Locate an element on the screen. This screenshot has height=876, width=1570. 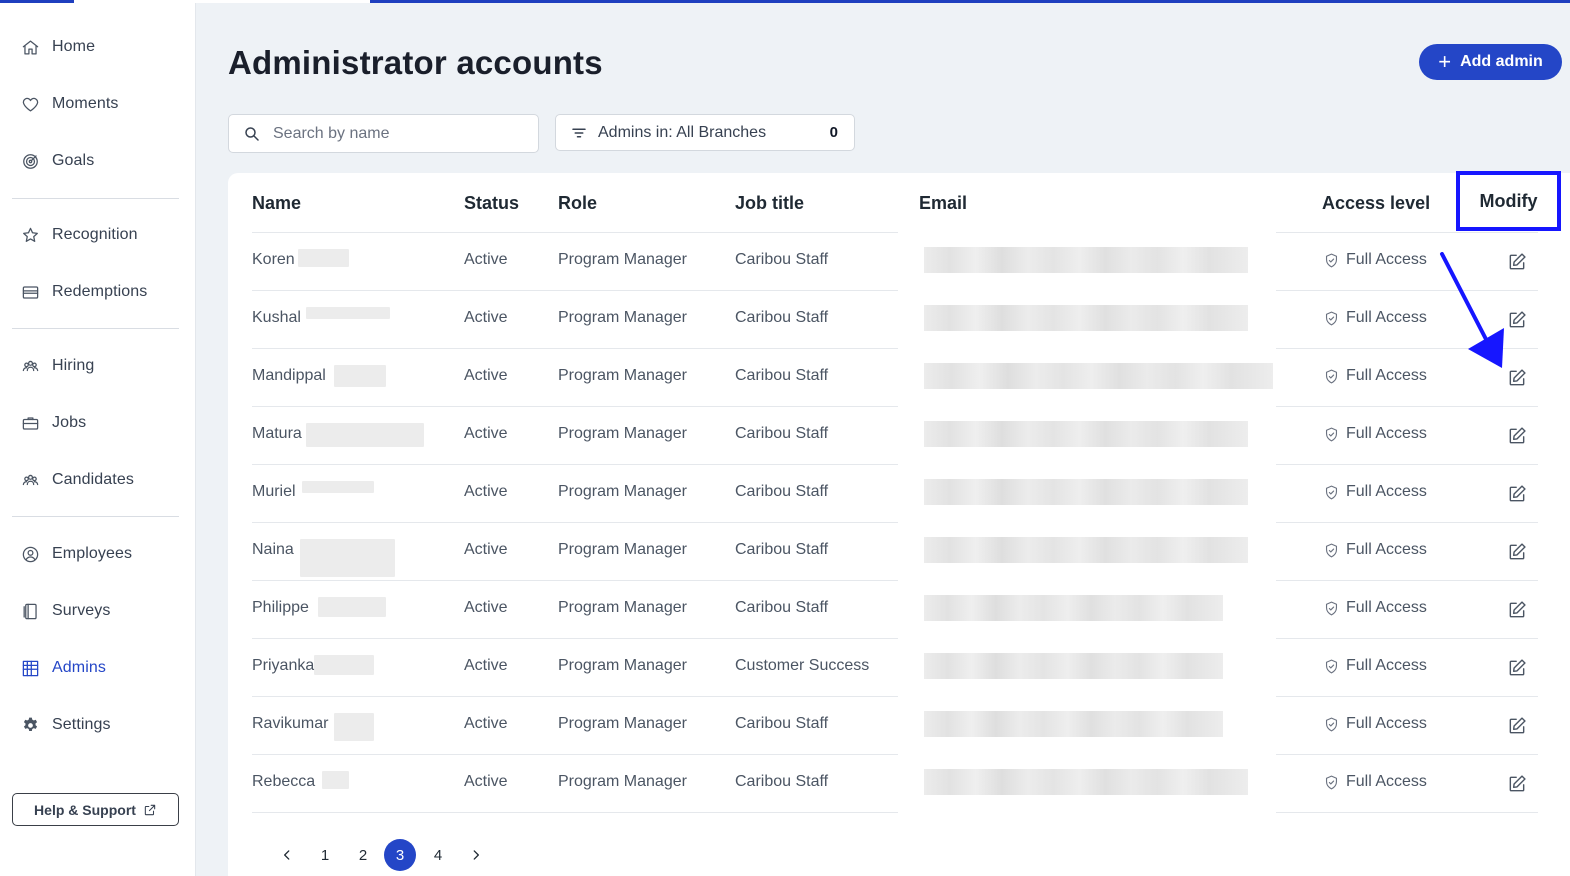
search-input is located at coordinates (398, 133).